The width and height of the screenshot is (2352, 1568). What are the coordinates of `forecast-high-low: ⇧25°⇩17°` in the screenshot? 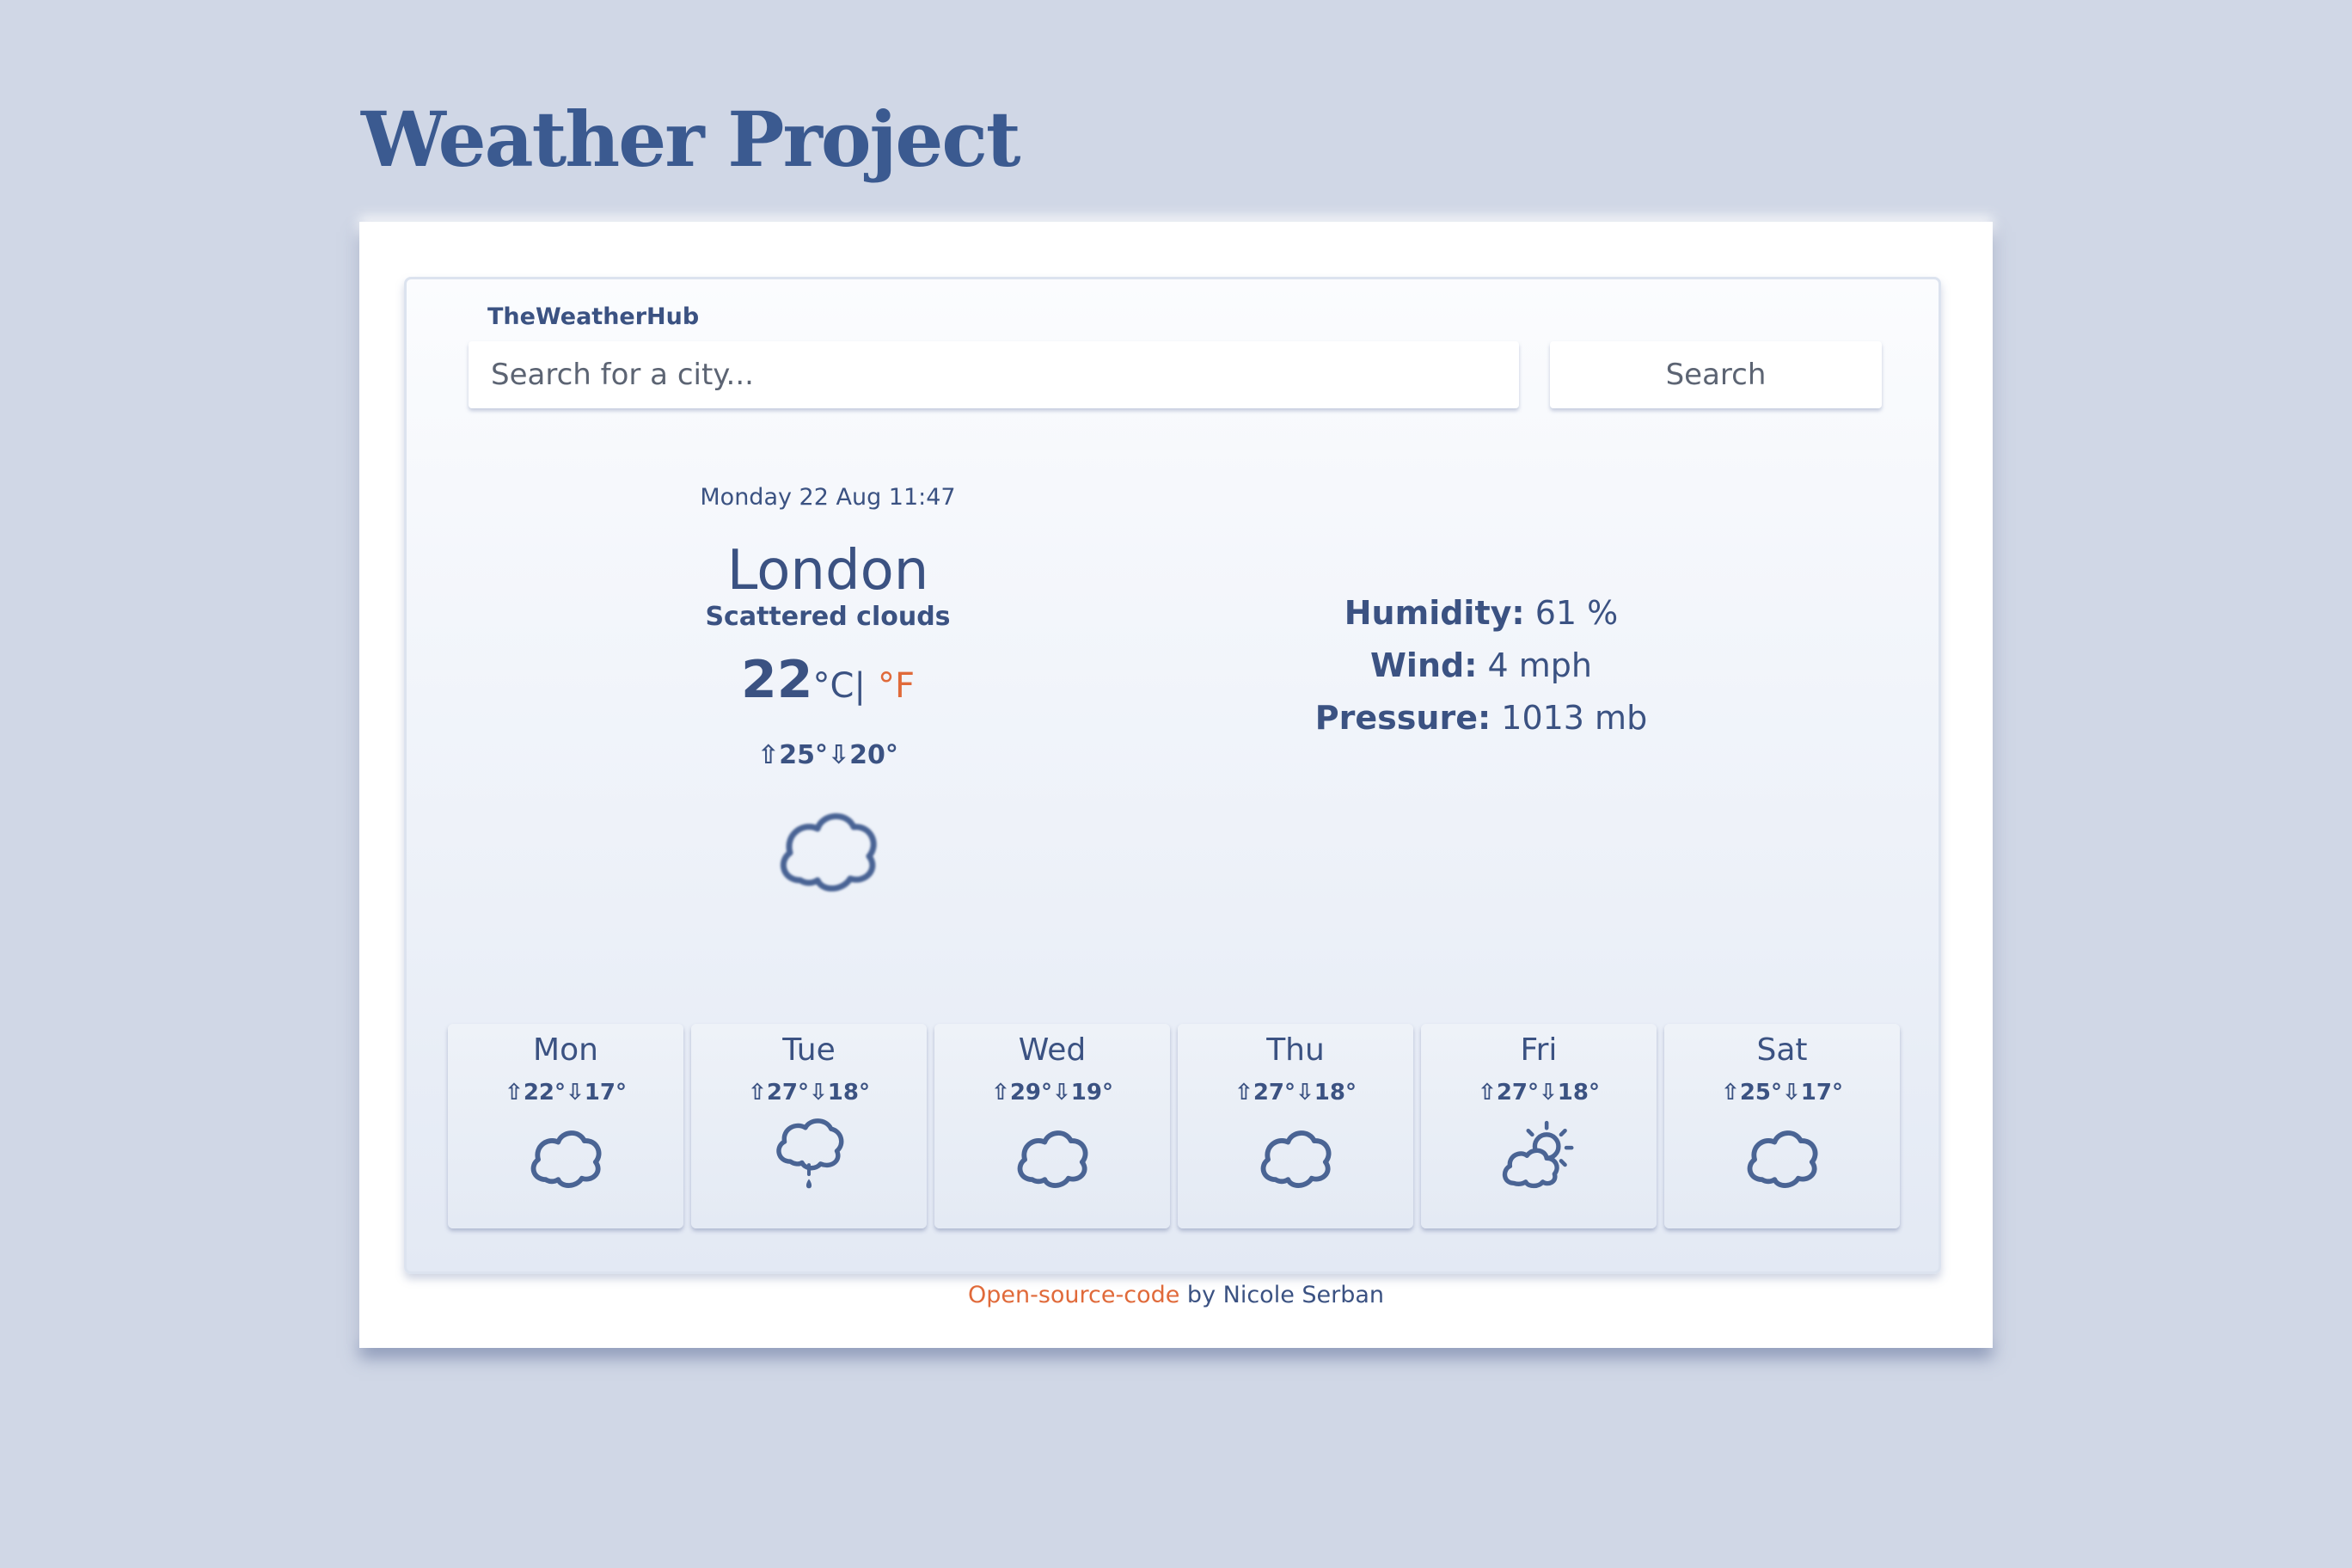 It's located at (1782, 1093).